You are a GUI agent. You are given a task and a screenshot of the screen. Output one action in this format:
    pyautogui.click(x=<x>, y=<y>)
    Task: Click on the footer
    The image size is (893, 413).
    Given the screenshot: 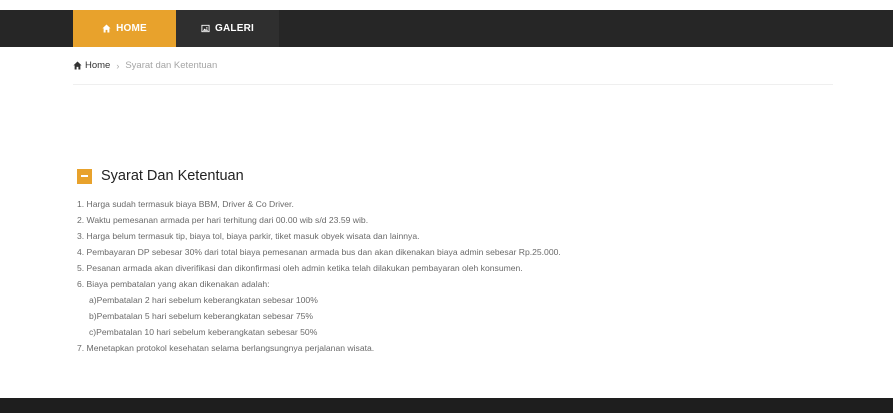 What is the action you would take?
    pyautogui.click(x=446, y=405)
    